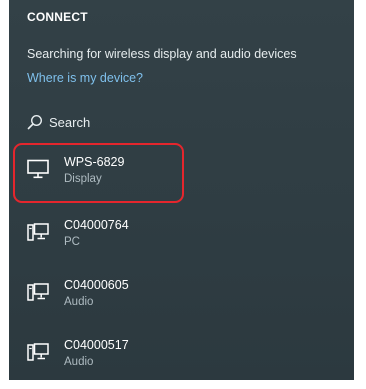 Image resolution: width=366 pixels, height=389 pixels. Describe the element at coordinates (177, 355) in the screenshot. I see `device-item-c04000517: C04000517 Audio` at that location.